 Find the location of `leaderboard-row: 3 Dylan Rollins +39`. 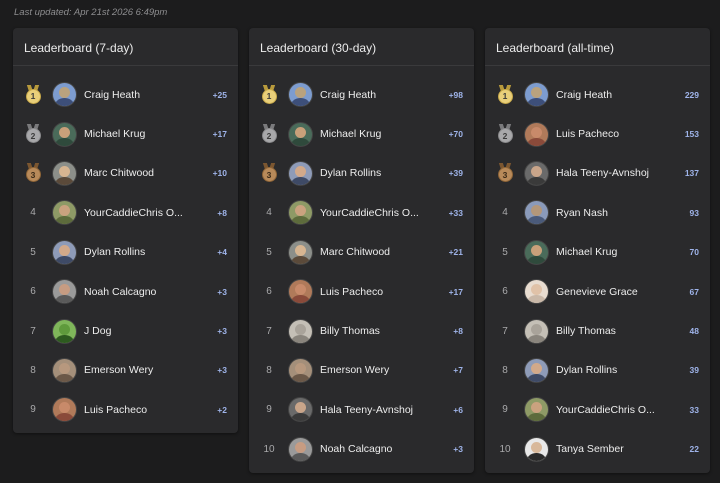

leaderboard-row: 3 Dylan Rollins +39 is located at coordinates (361, 173).